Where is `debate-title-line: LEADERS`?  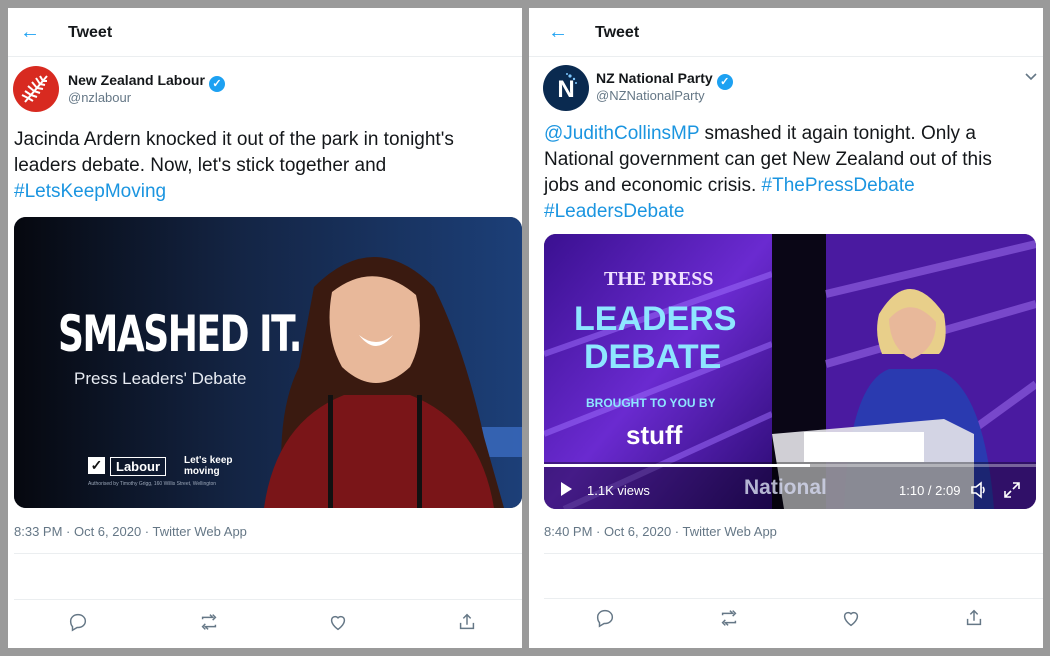 debate-title-line: LEADERS is located at coordinates (655, 319).